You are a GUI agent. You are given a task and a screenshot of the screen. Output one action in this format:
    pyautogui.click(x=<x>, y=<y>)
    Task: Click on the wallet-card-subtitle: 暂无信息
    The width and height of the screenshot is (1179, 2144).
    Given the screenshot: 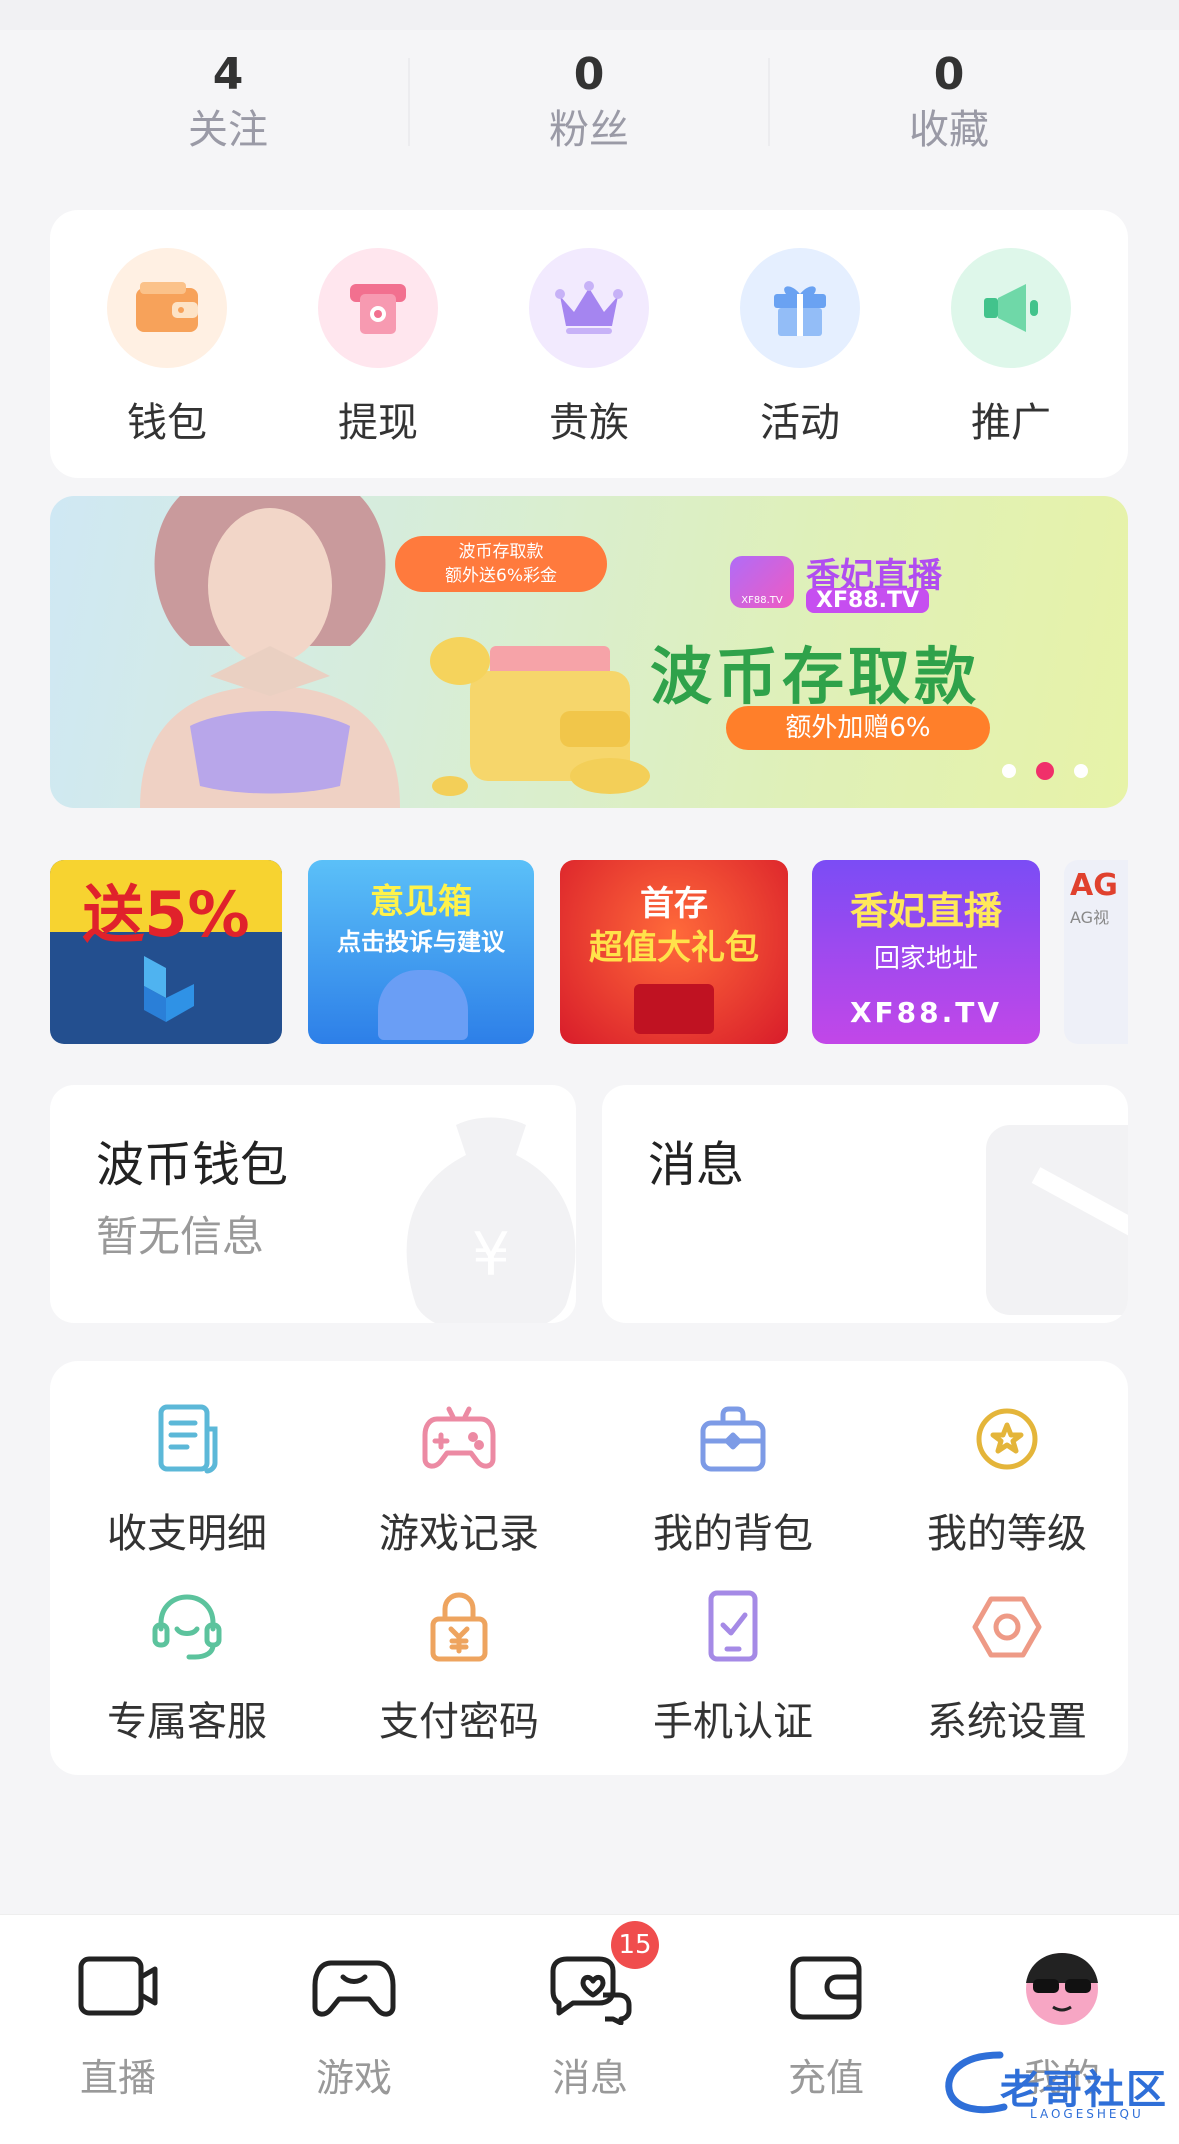 What is the action you would take?
    pyautogui.click(x=180, y=1236)
    